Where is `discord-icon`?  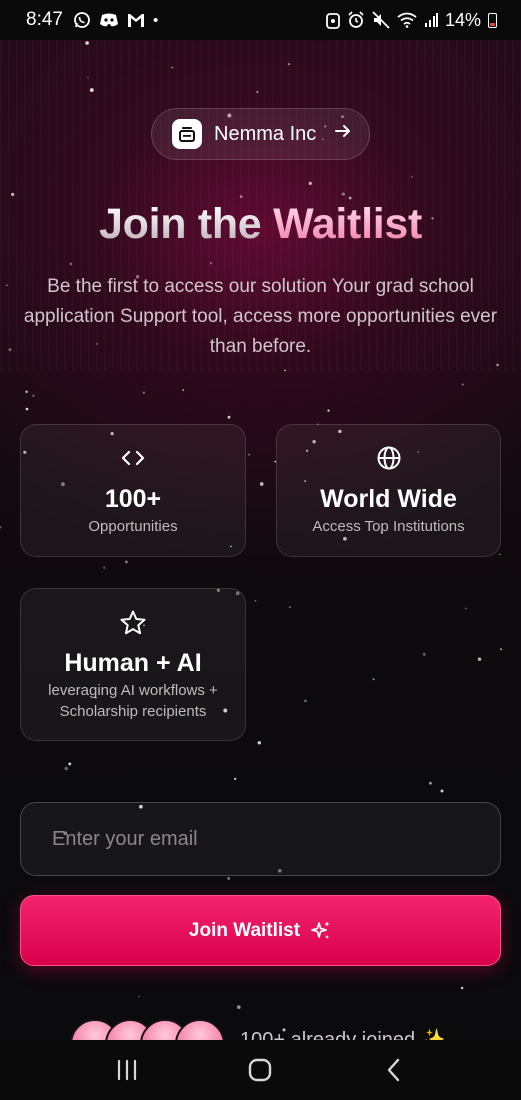 discord-icon is located at coordinates (108, 20).